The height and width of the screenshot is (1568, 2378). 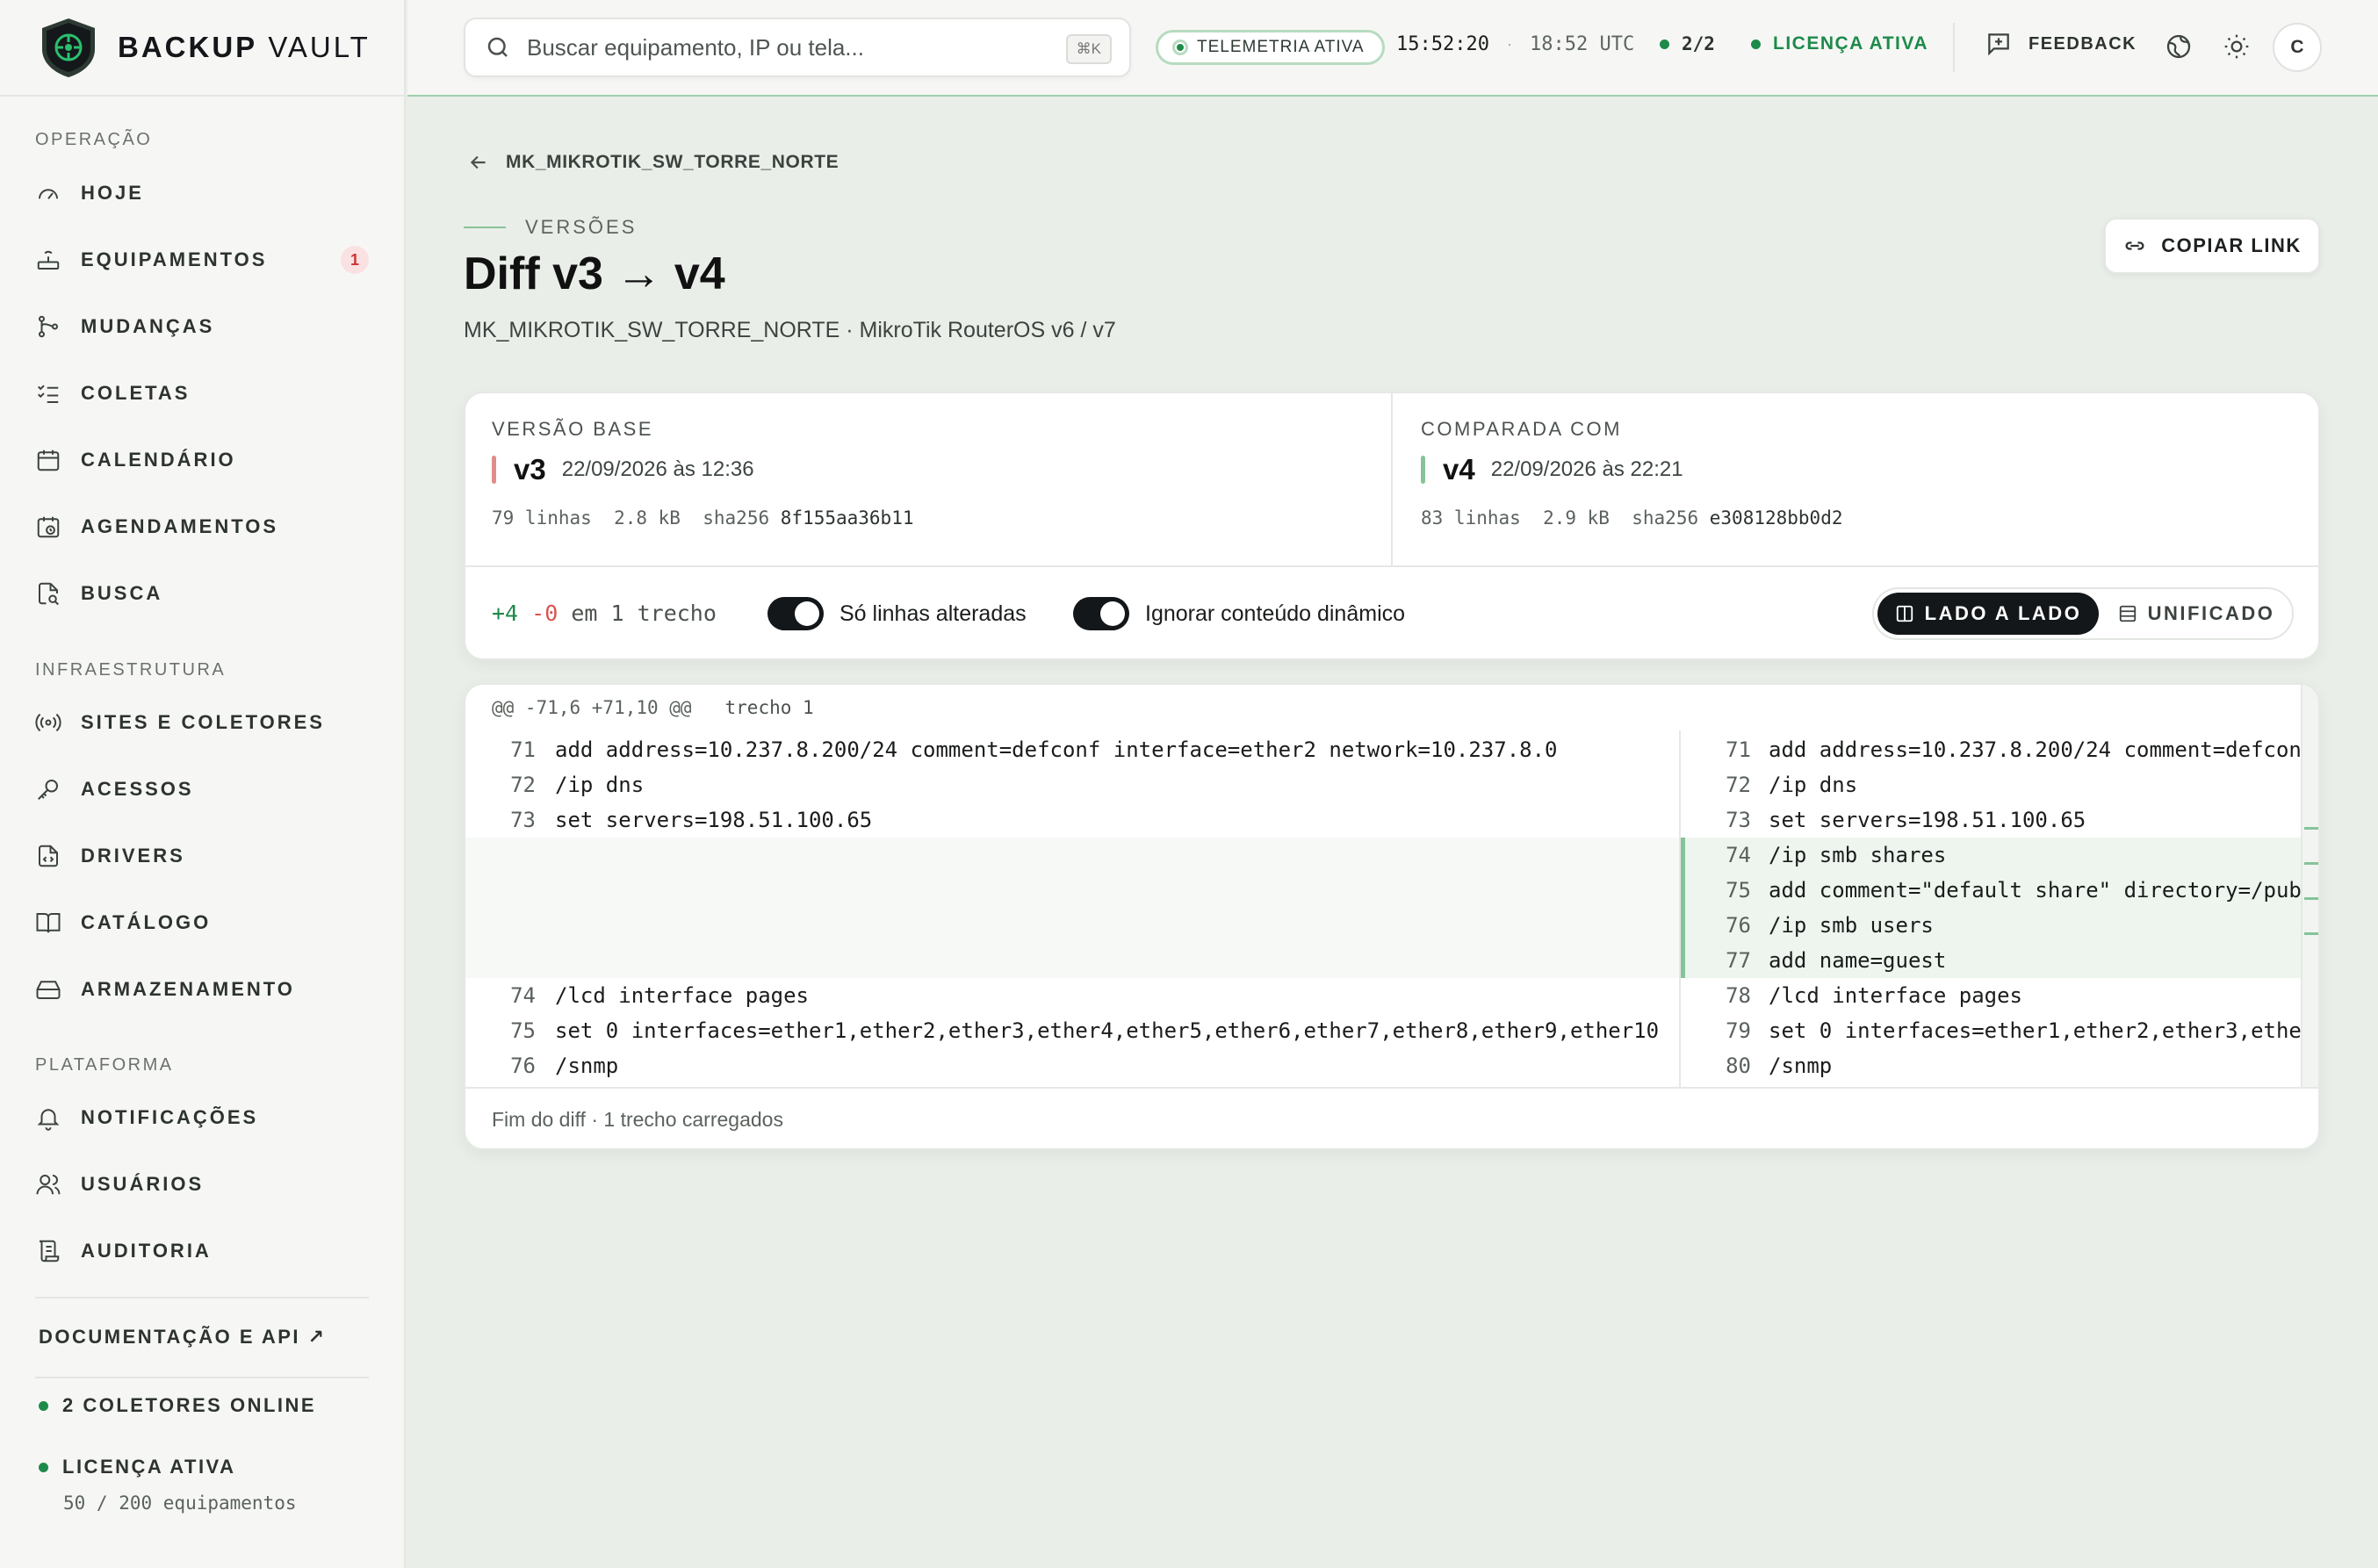 What do you see at coordinates (638, 1119) in the screenshot?
I see `diff-footer: Fim do diff · 1 trecho carregados` at bounding box center [638, 1119].